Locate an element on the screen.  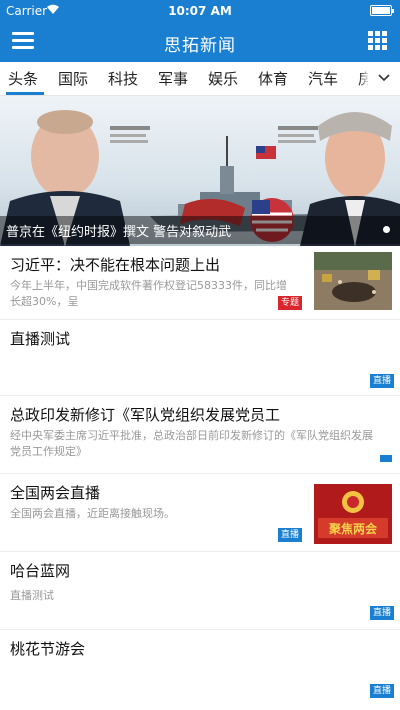
news-thumbnail is located at coordinates (353, 281).